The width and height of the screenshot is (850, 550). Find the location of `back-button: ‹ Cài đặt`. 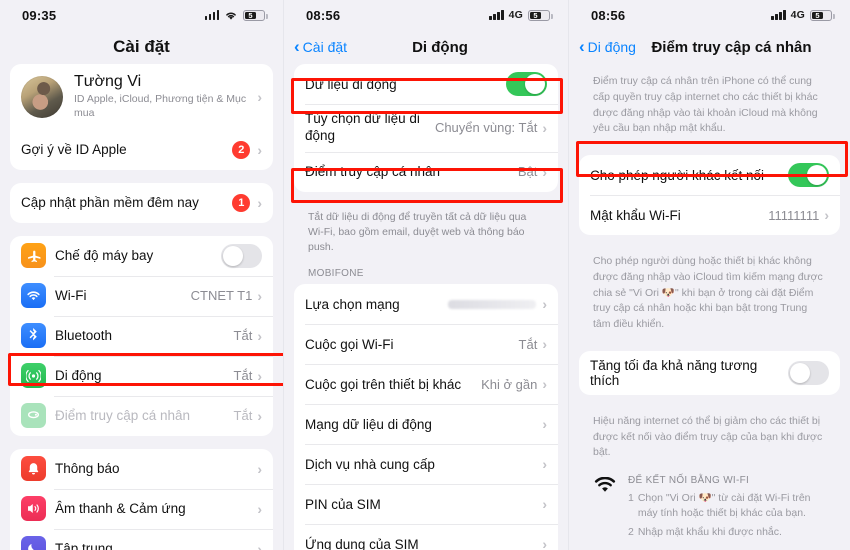

back-button: ‹ Cài đặt is located at coordinates (321, 46).